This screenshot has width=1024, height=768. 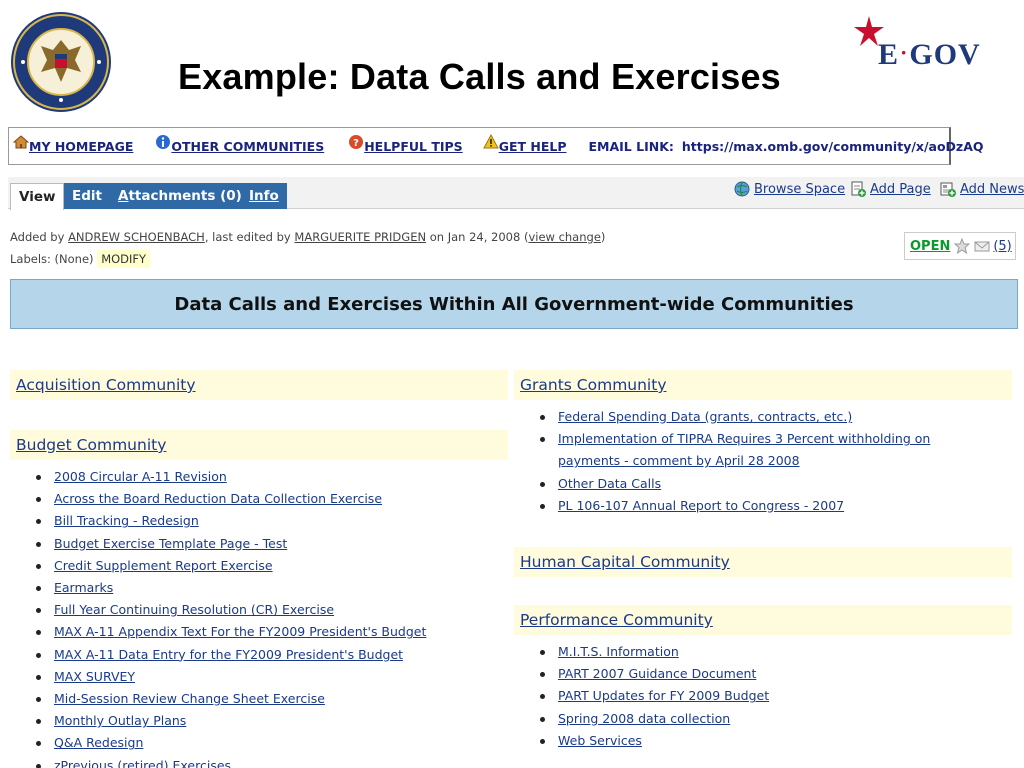 What do you see at coordinates (833, 146) in the screenshot?
I see `email-link-url: https://max.omb.gov/community/x/aoDzAQ` at bounding box center [833, 146].